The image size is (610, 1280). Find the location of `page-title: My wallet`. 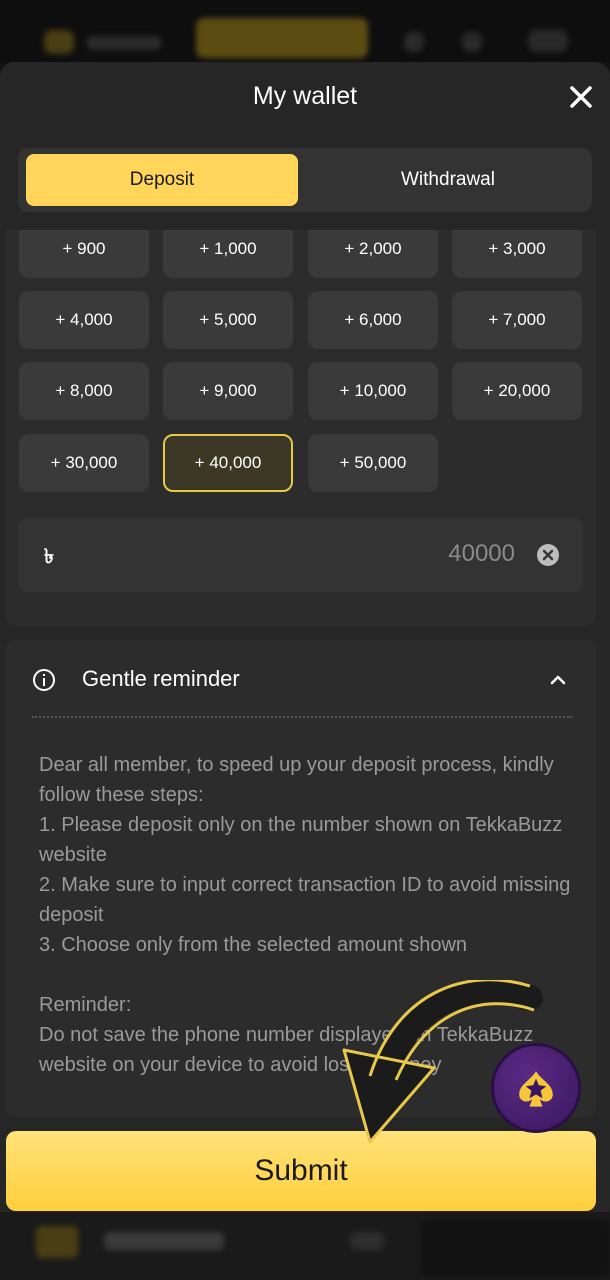

page-title: My wallet is located at coordinates (305, 96).